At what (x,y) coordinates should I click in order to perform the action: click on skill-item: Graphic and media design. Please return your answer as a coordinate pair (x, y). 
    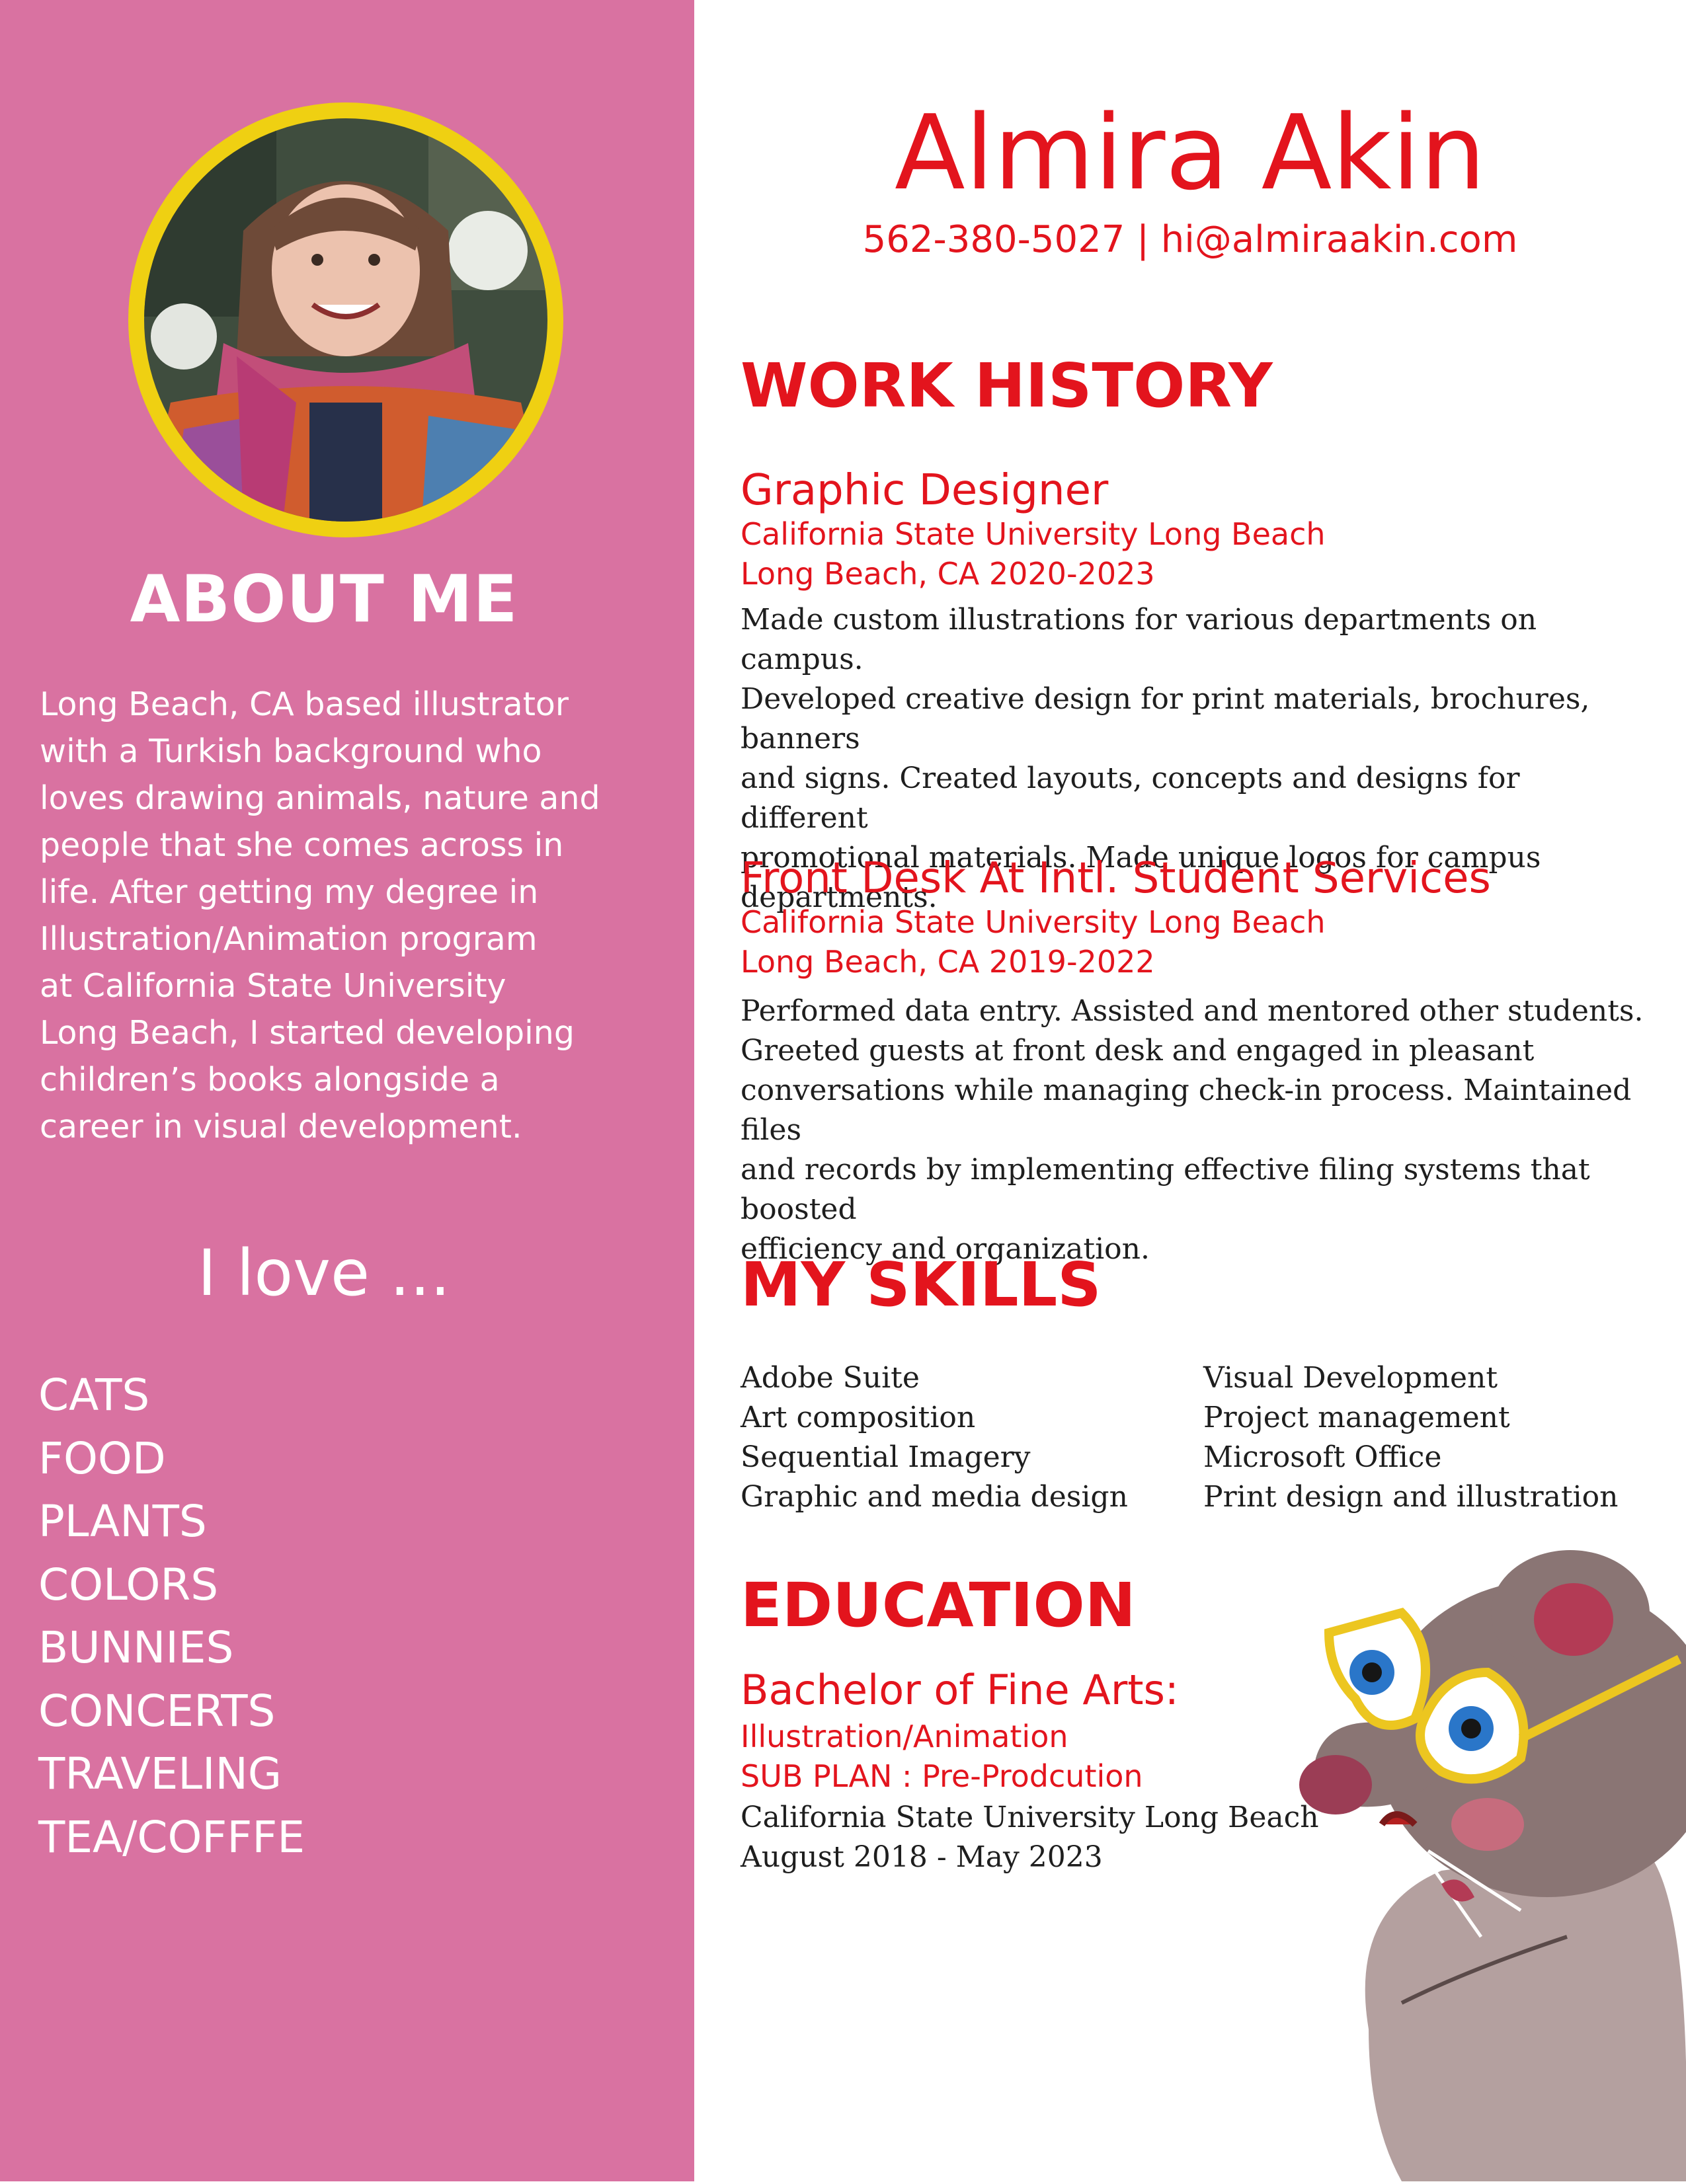
    Looking at the image, I should click on (934, 1497).